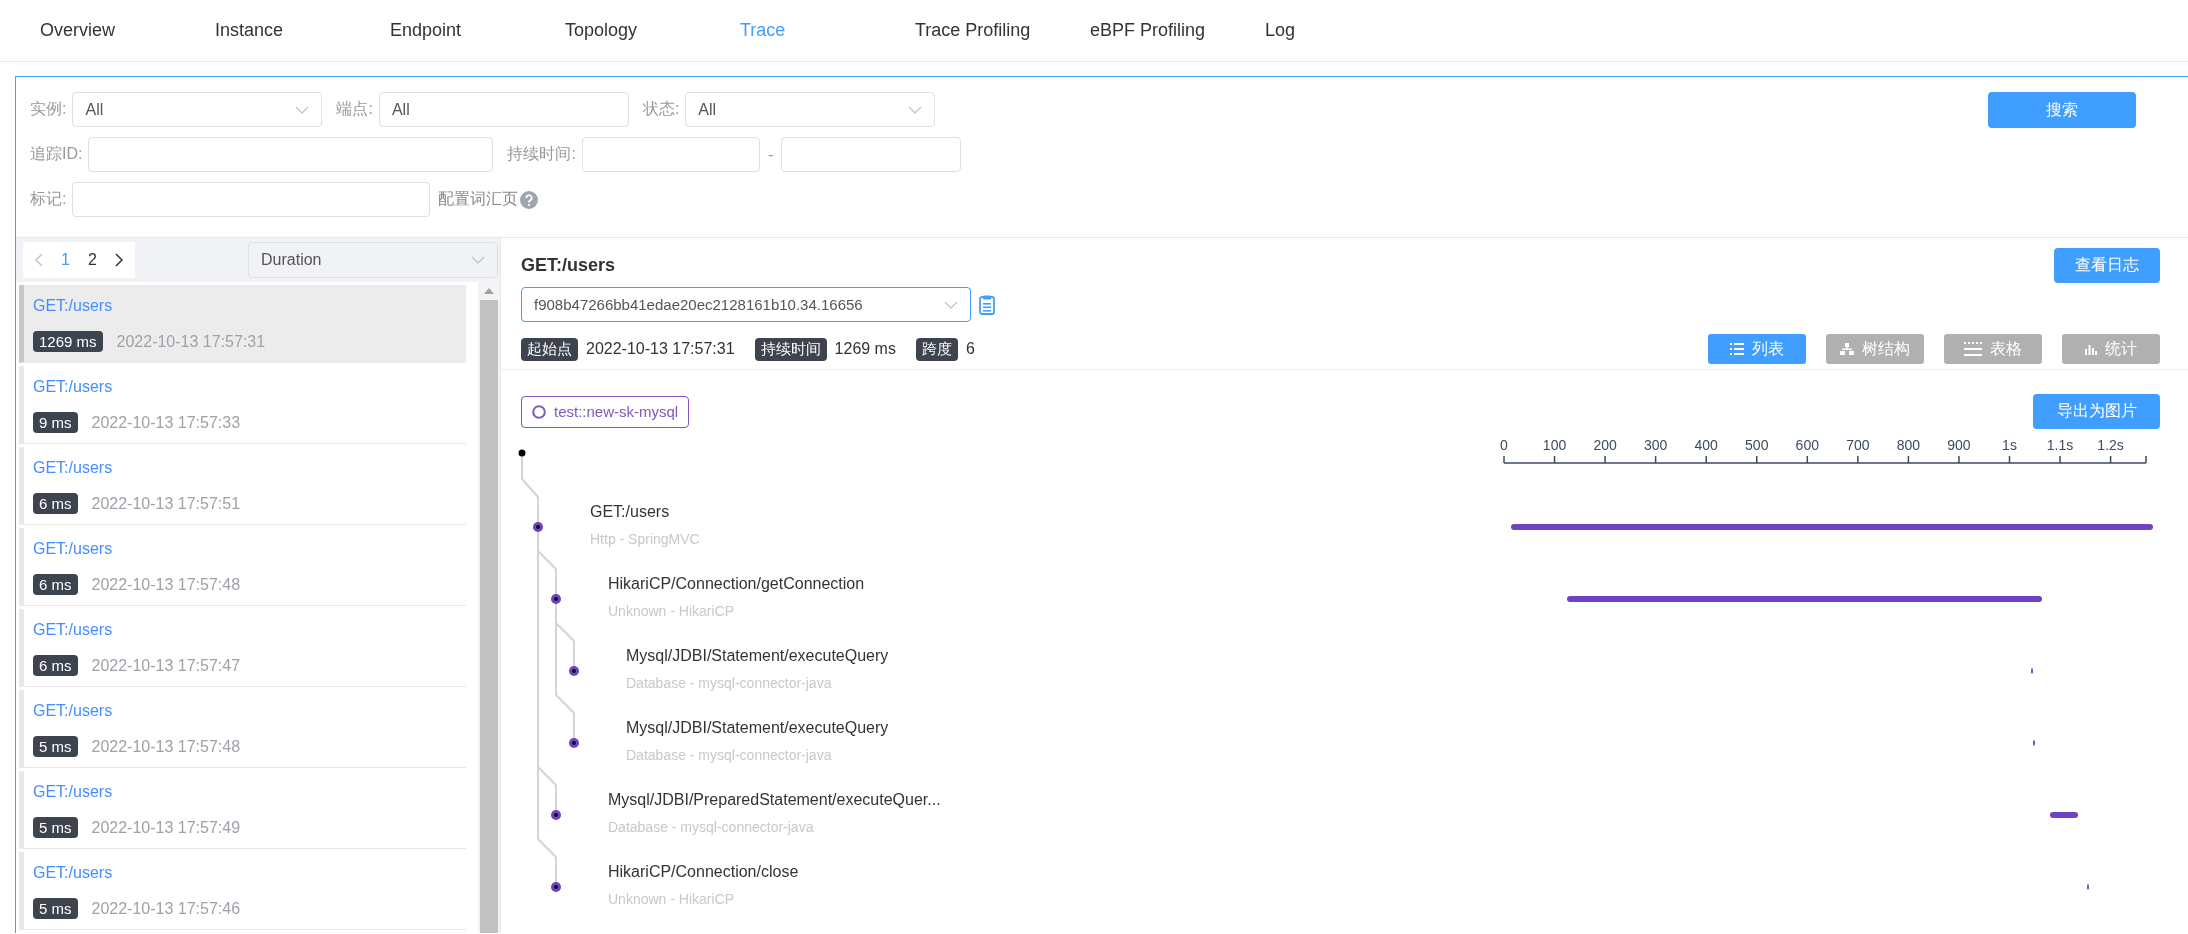 This screenshot has width=2188, height=934. I want to click on vocabulary-link: 配置词汇页, so click(478, 199).